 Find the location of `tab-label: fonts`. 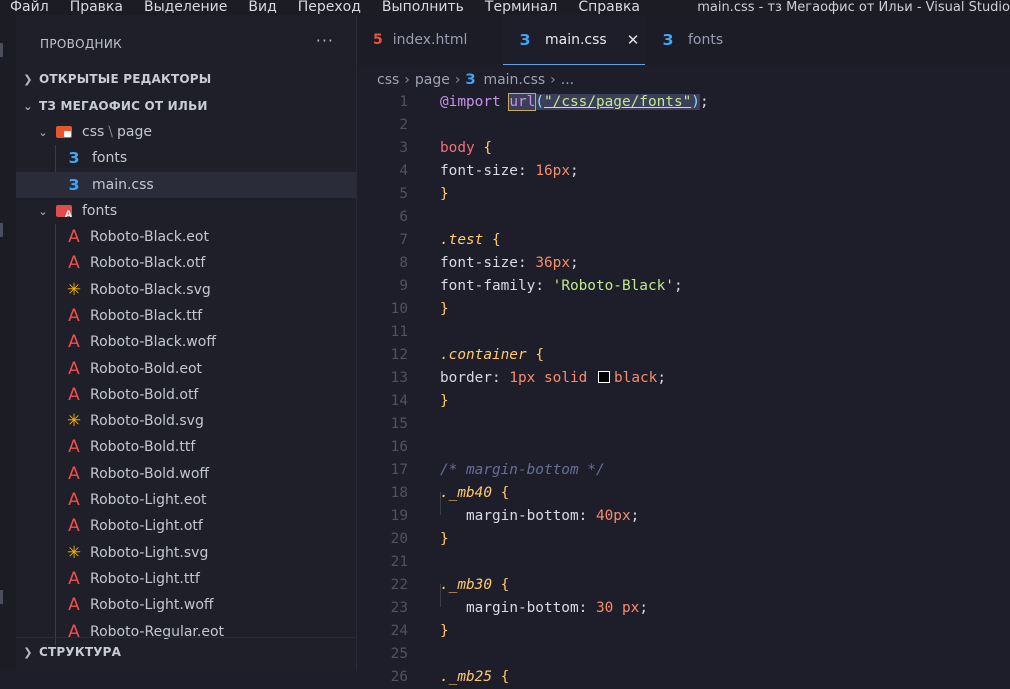

tab-label: fonts is located at coordinates (706, 40).